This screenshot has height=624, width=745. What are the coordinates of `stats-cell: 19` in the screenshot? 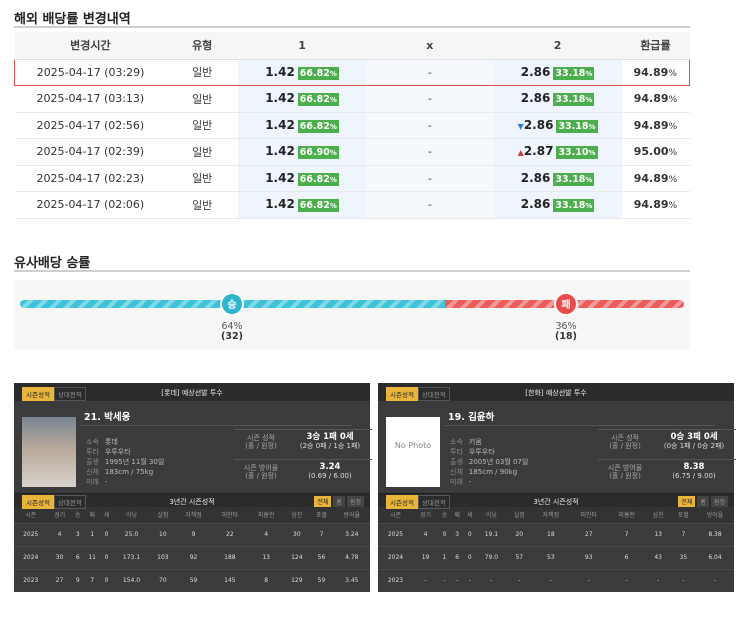 It's located at (425, 557).